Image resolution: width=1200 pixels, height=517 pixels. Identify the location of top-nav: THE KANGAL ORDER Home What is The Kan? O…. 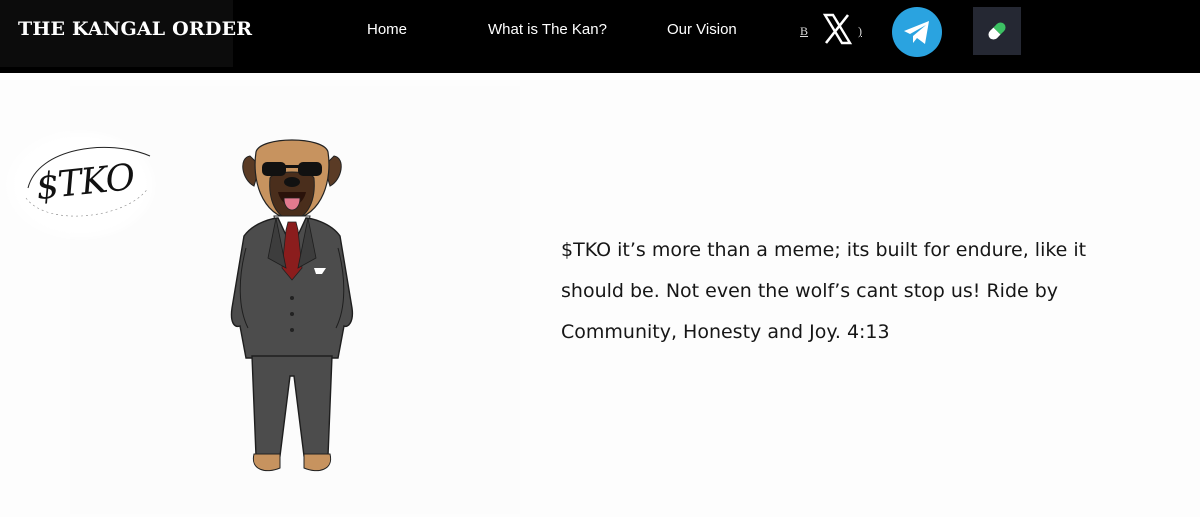
(600, 36).